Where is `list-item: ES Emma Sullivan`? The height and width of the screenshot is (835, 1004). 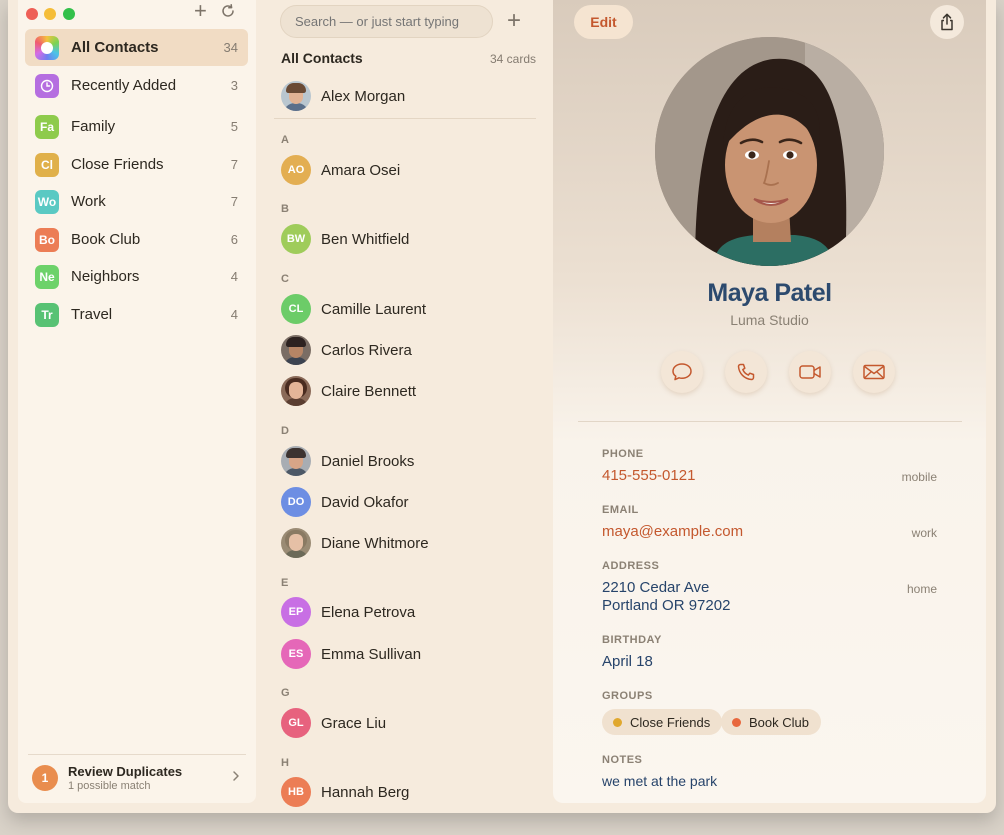 list-item: ES Emma Sullivan is located at coordinates (405, 654).